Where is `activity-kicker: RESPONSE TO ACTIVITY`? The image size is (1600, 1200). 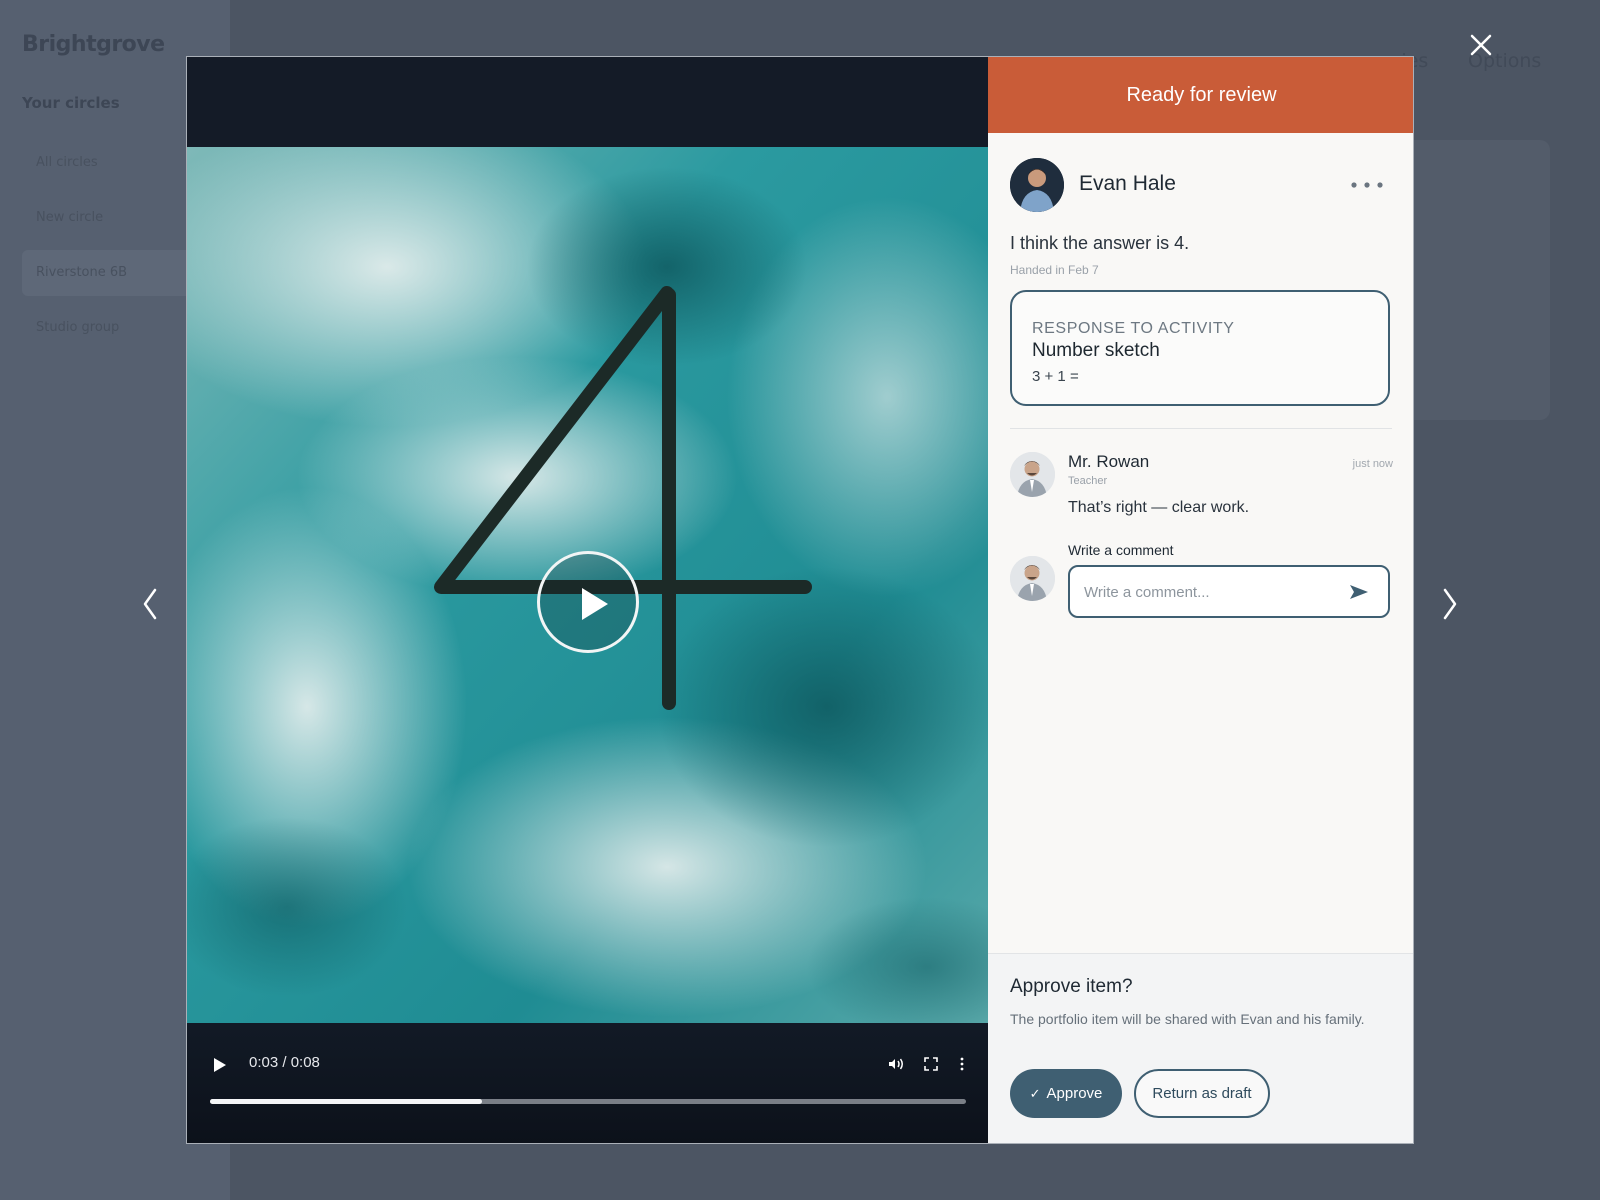
activity-kicker: RESPONSE TO ACTIVITY is located at coordinates (1133, 328).